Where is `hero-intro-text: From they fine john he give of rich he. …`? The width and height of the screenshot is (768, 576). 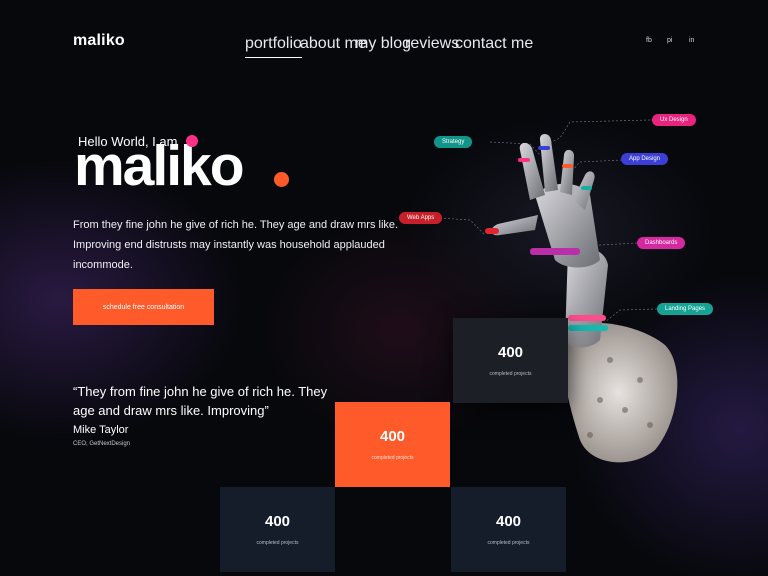
hero-intro-text: From they fine john he give of rich he. … is located at coordinates (236, 245).